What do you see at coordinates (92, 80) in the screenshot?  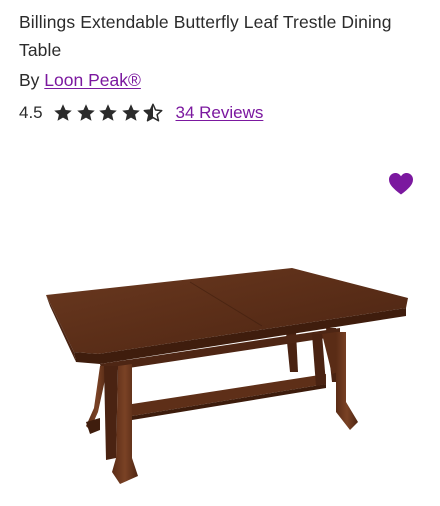 I see `brand-link: Loon Peak®` at bounding box center [92, 80].